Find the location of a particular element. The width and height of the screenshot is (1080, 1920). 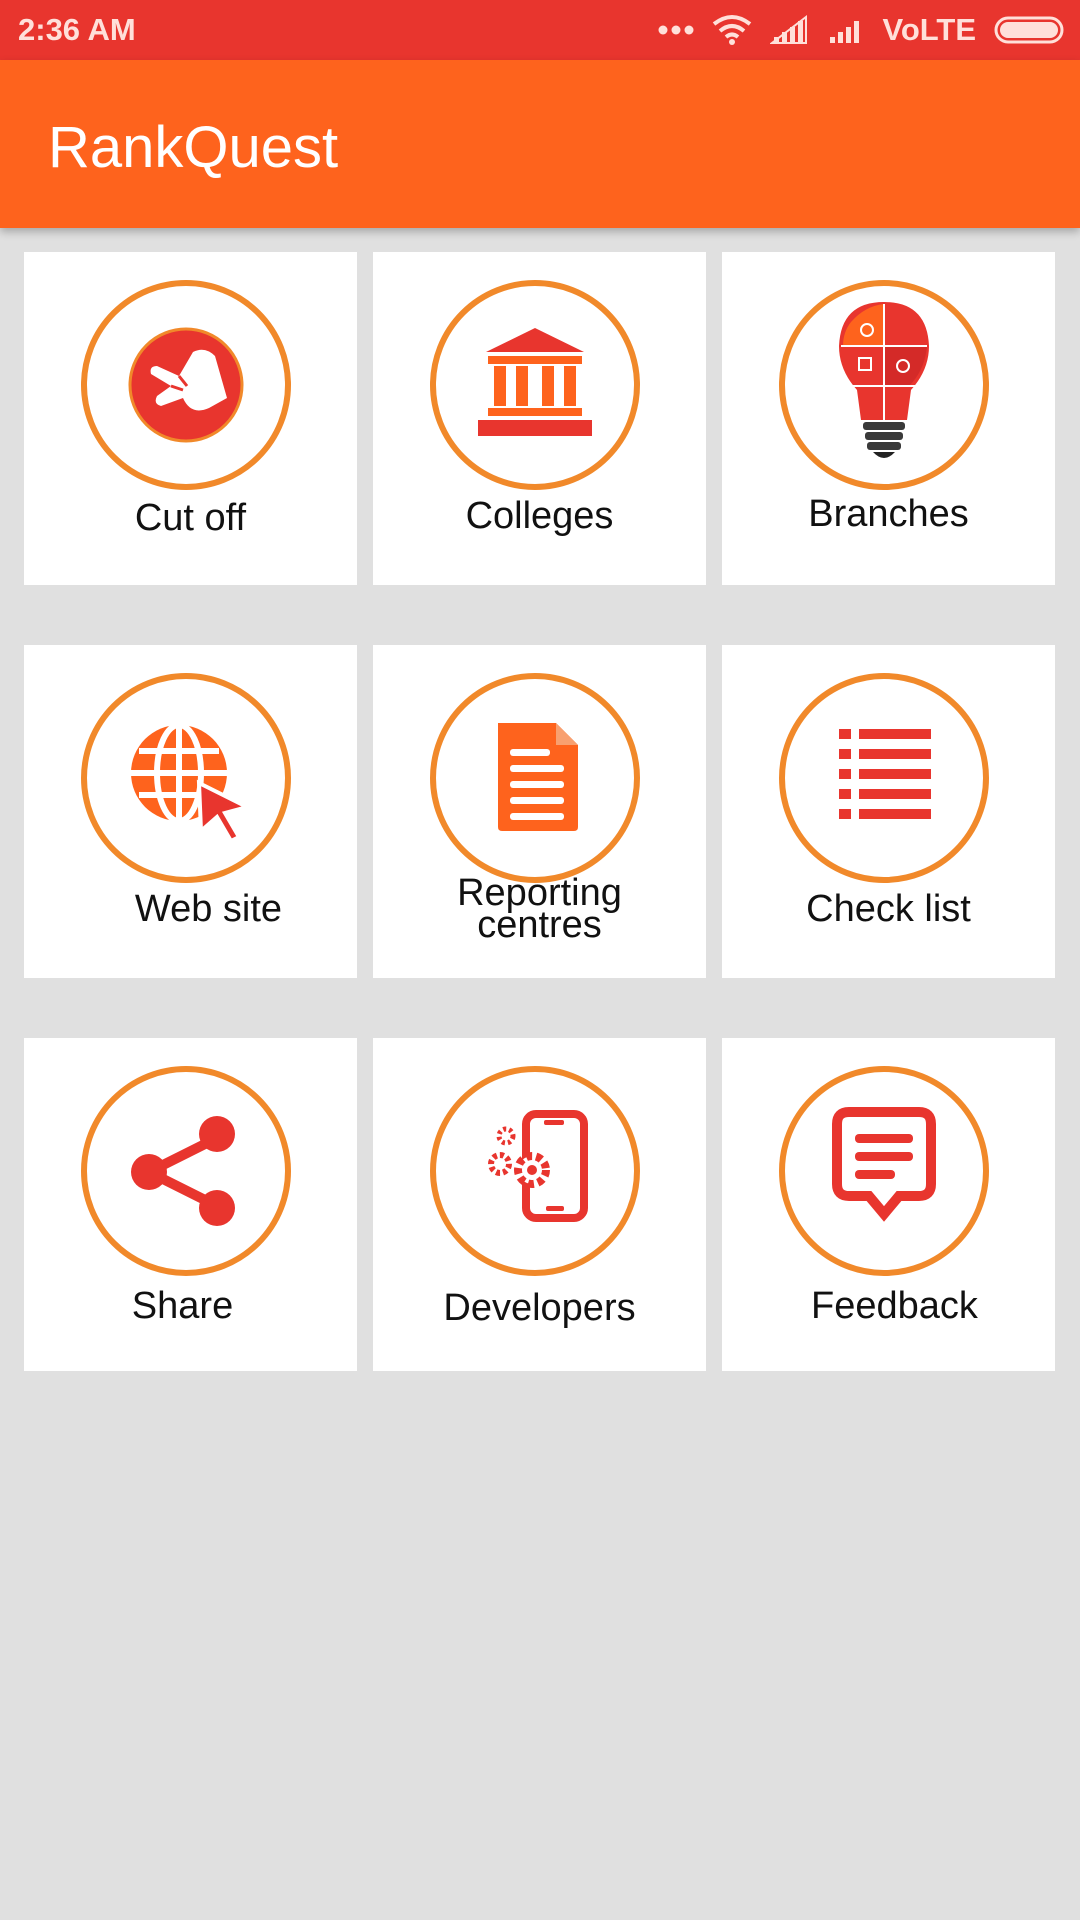

tile-label: Branches is located at coordinates (888, 514).